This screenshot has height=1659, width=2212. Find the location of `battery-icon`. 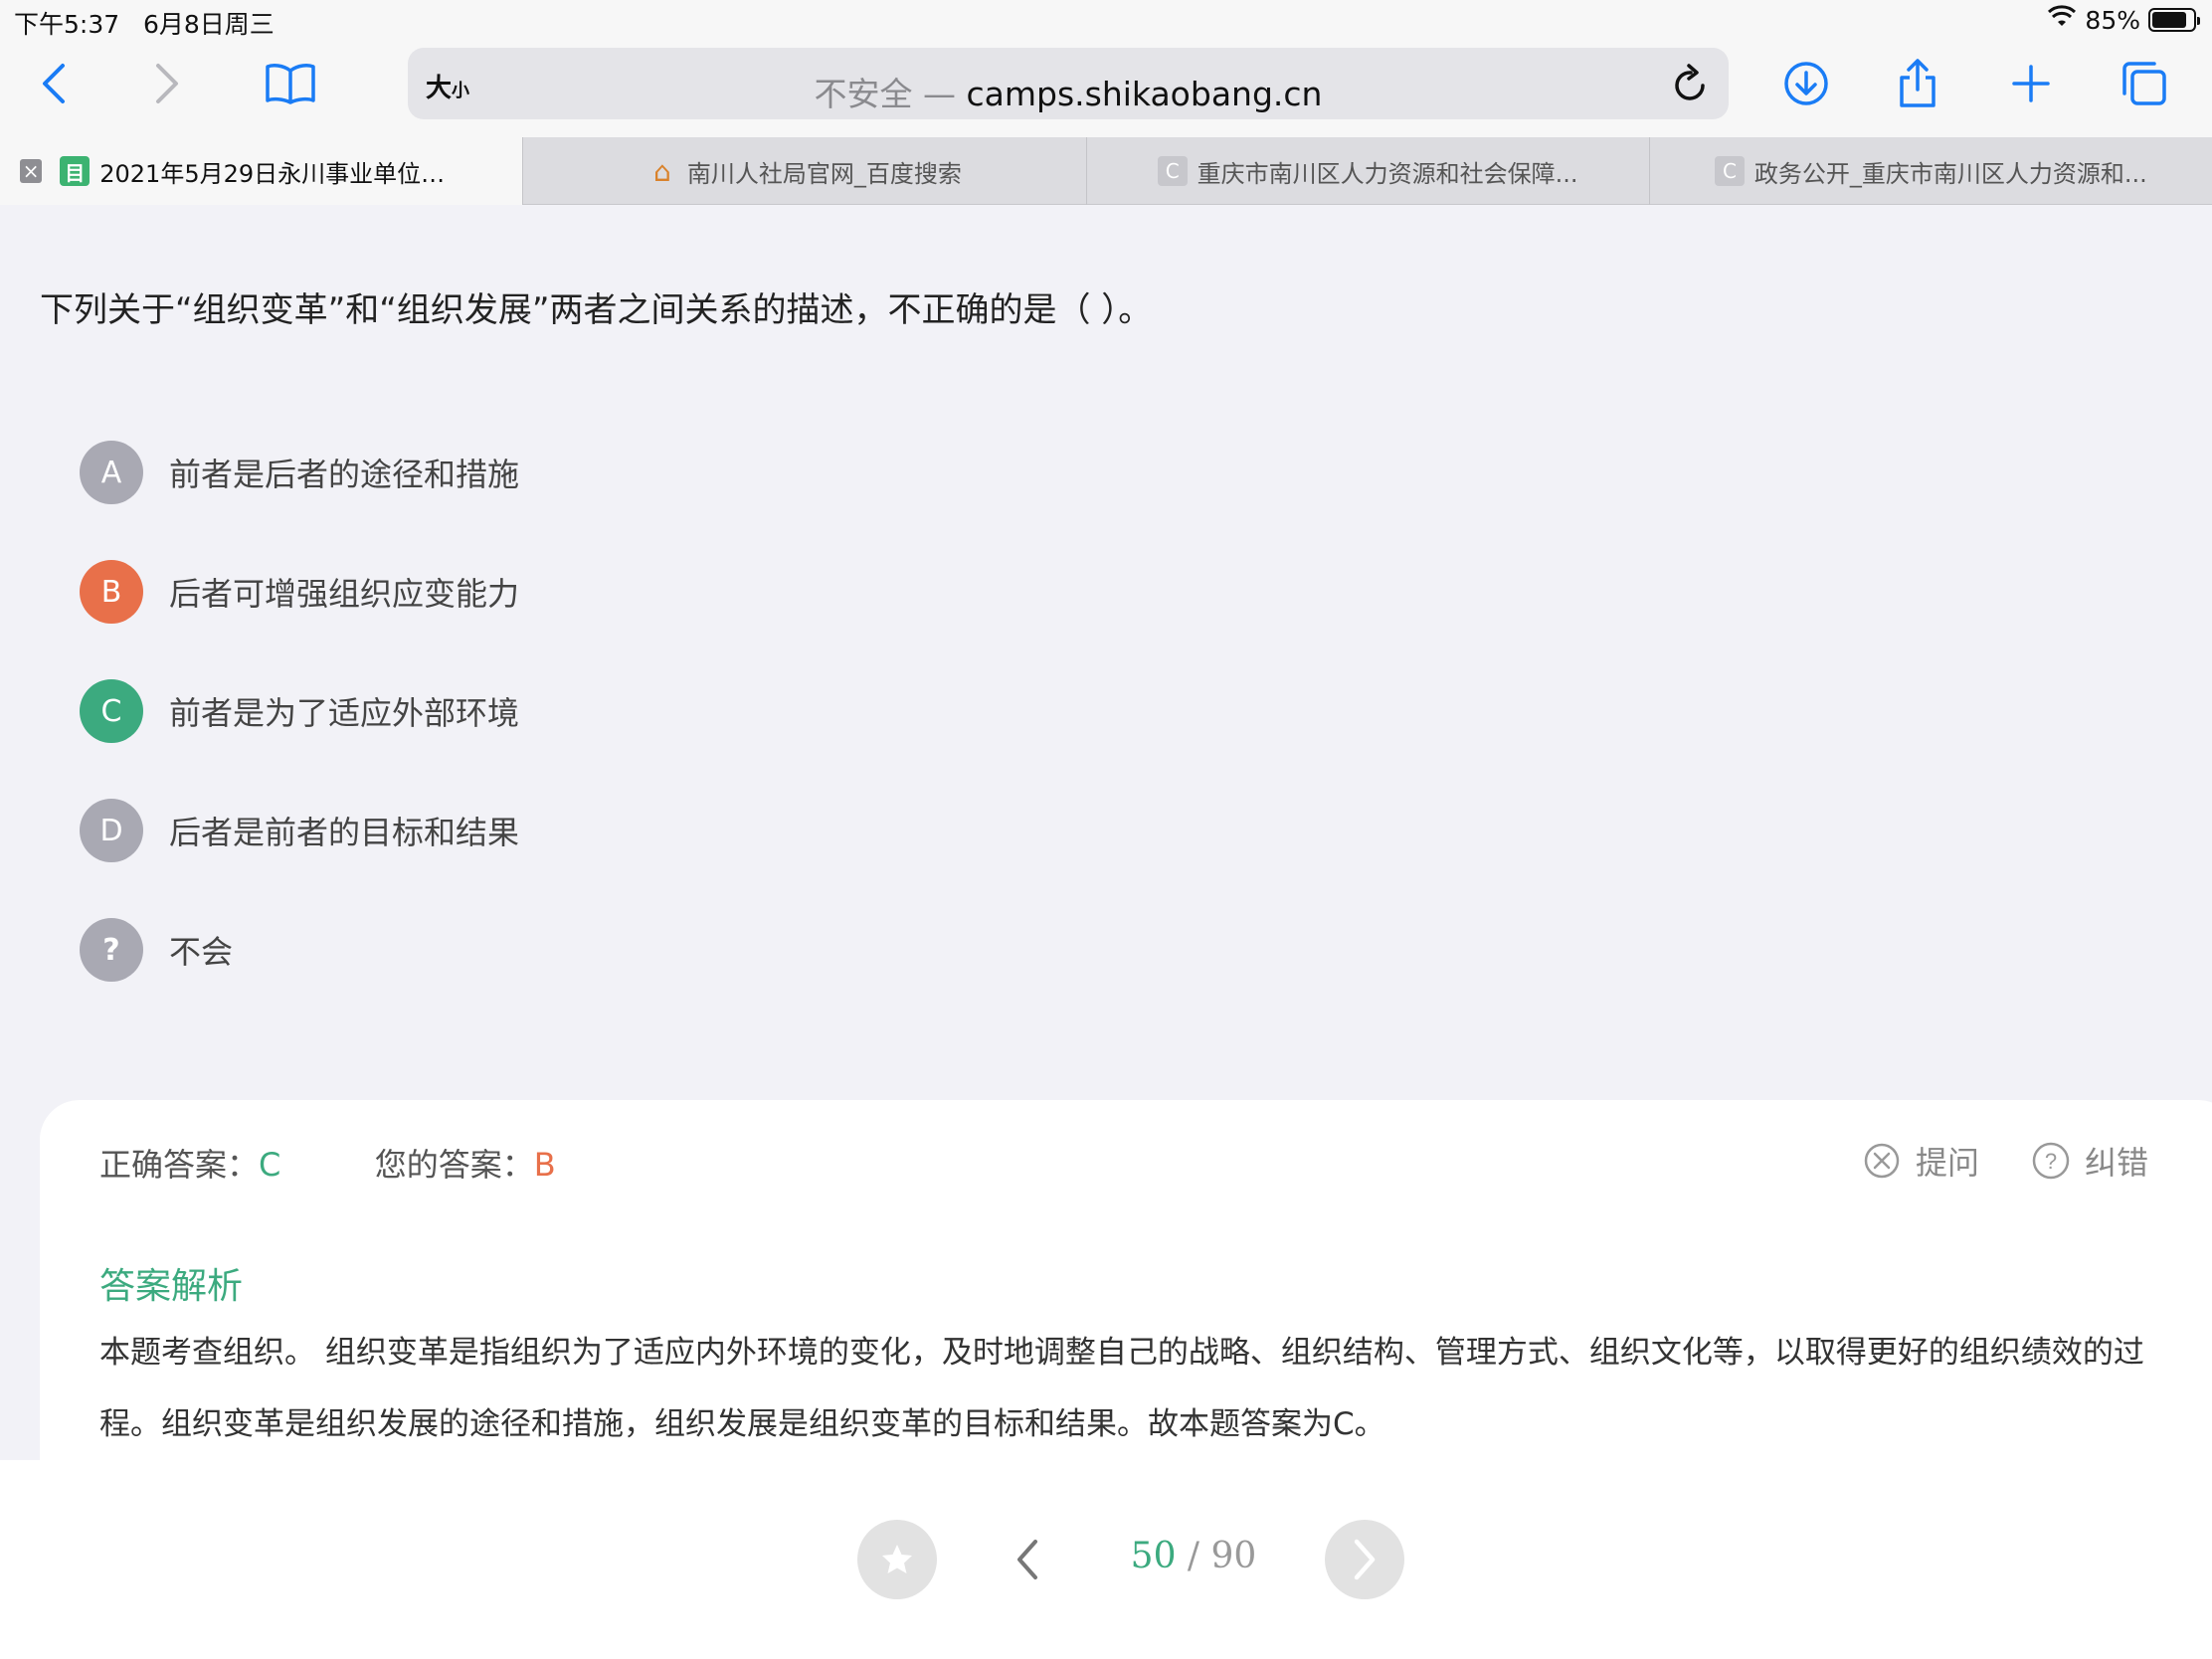

battery-icon is located at coordinates (2174, 20).